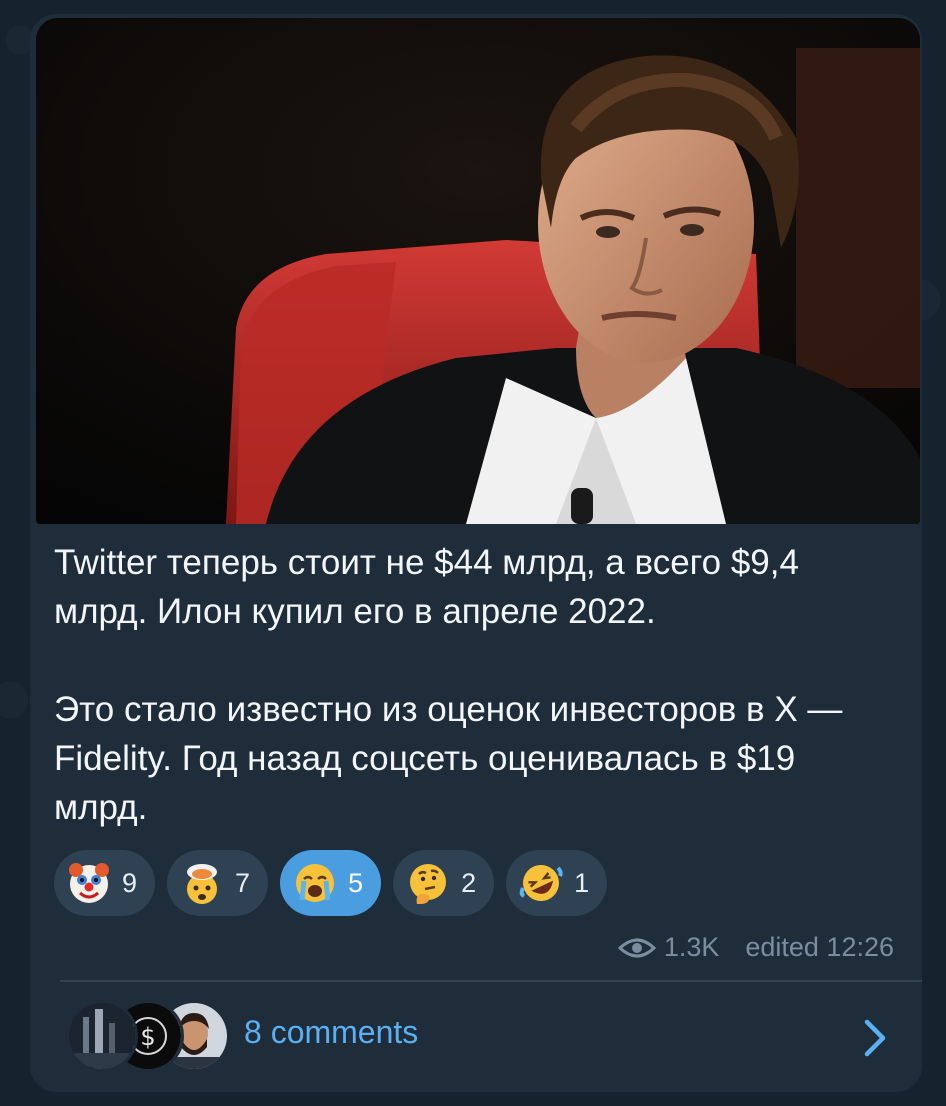 The width and height of the screenshot is (946, 1106). Describe the element at coordinates (428, 884) in the screenshot. I see `thinking-face-icon` at that location.